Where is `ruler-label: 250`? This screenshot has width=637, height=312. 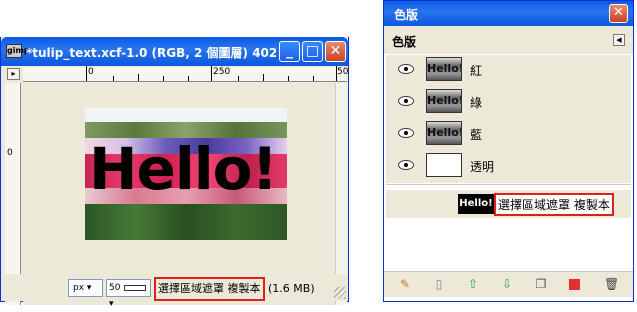
ruler-label: 250 is located at coordinates (222, 72).